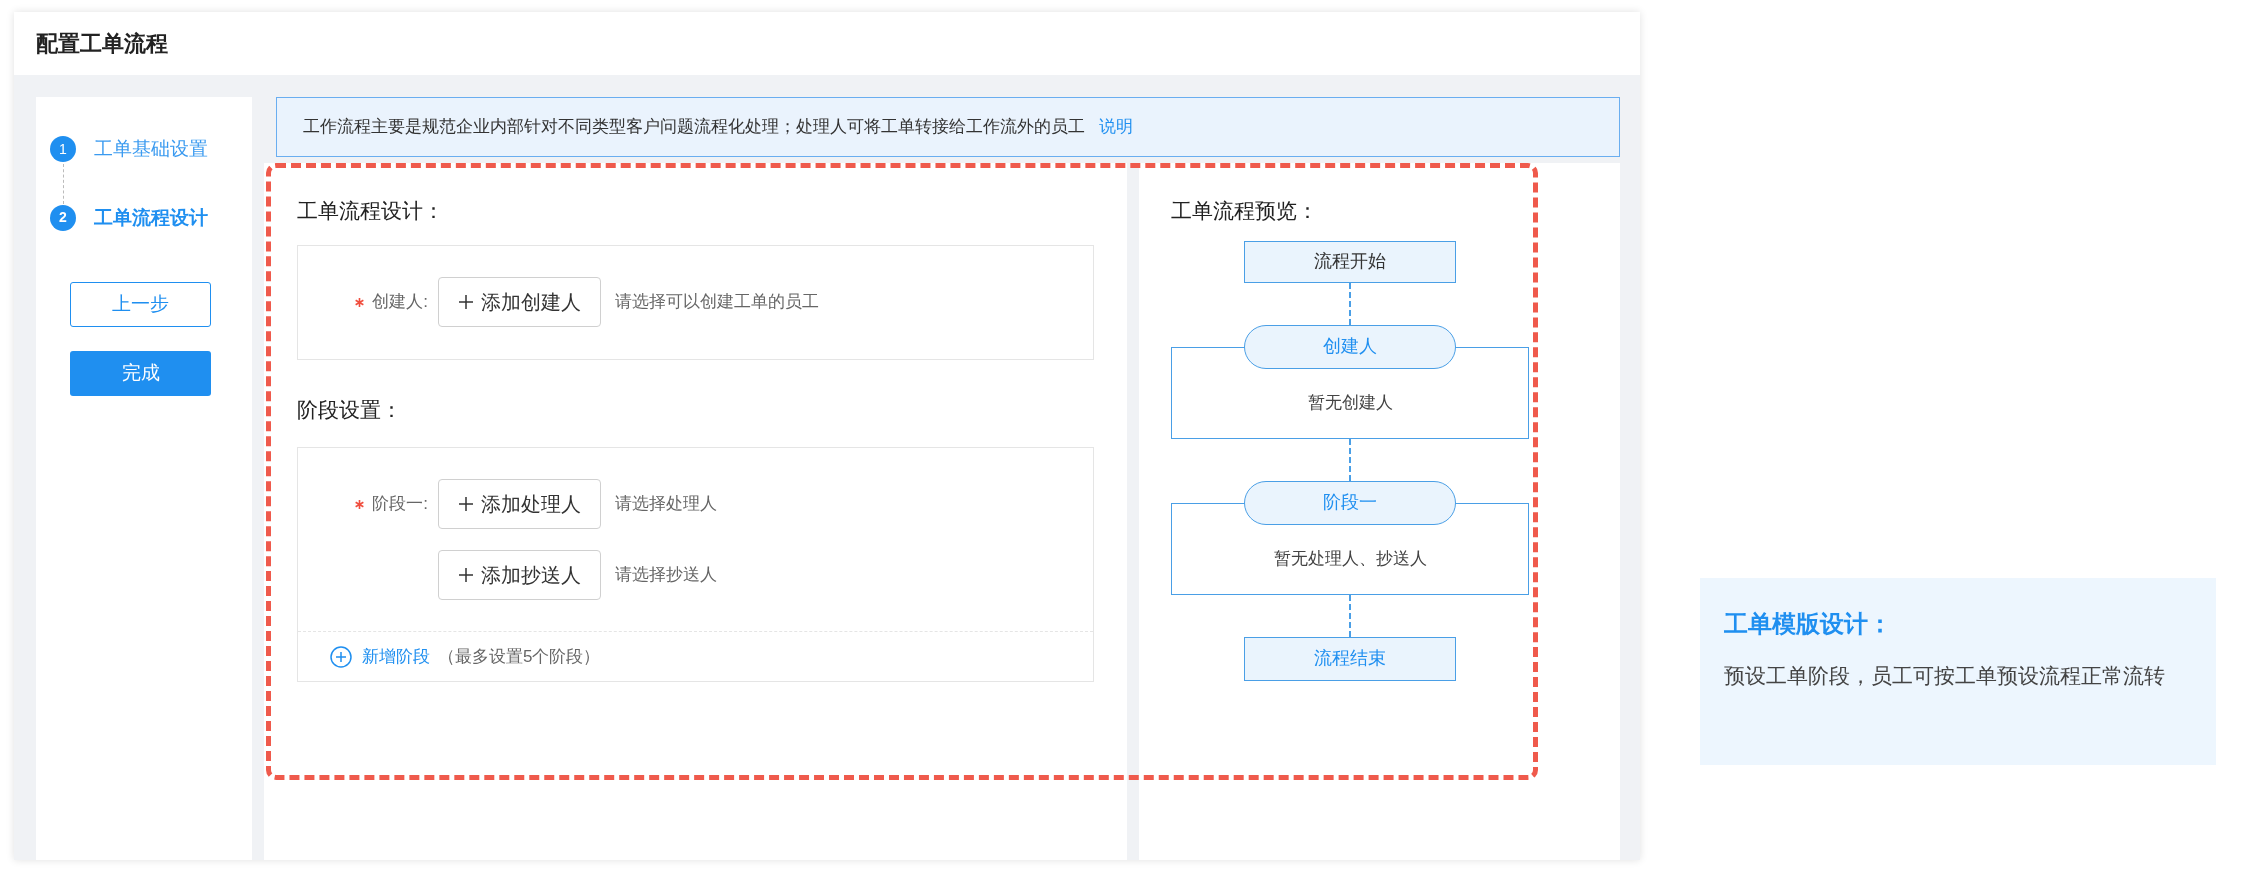 Image resolution: width=2248 pixels, height=878 pixels. What do you see at coordinates (63, 149) in the screenshot?
I see `step-number: 1` at bounding box center [63, 149].